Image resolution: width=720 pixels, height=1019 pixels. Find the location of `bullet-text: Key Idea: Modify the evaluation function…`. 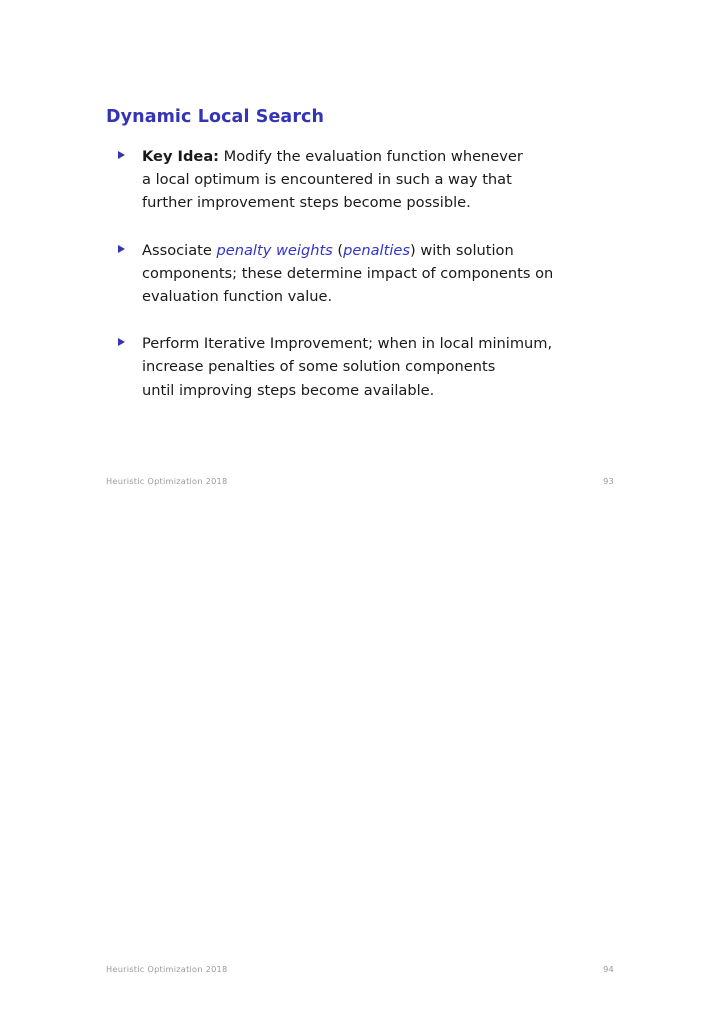

bullet-text: Key Idea: Modify the evaluation function… is located at coordinates (370, 180).